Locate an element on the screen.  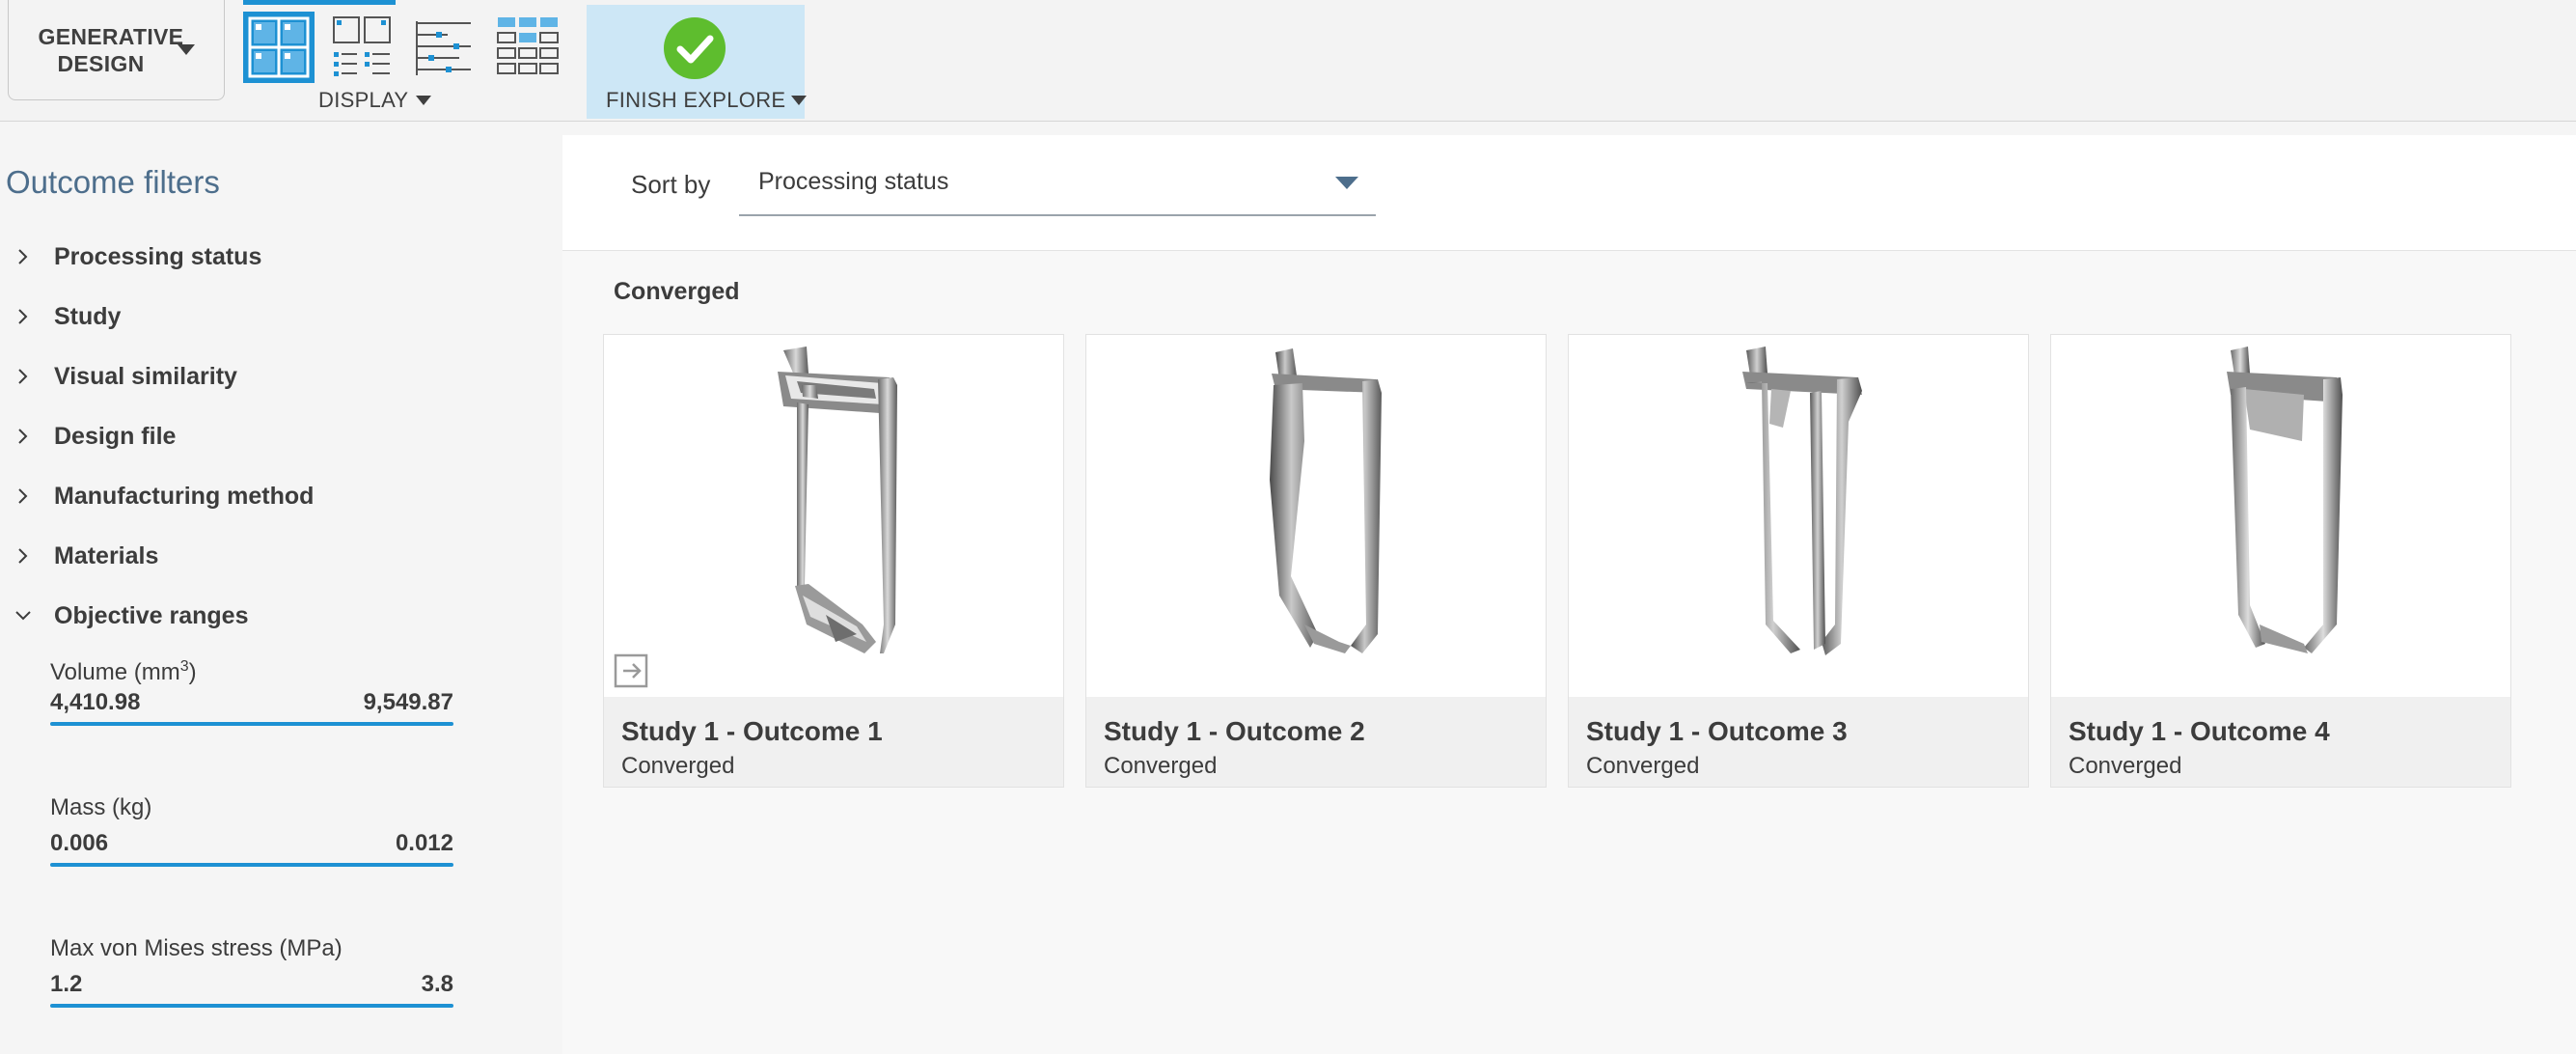
outcome-title: Study 1 - Outcome 2 is located at coordinates (1235, 731).